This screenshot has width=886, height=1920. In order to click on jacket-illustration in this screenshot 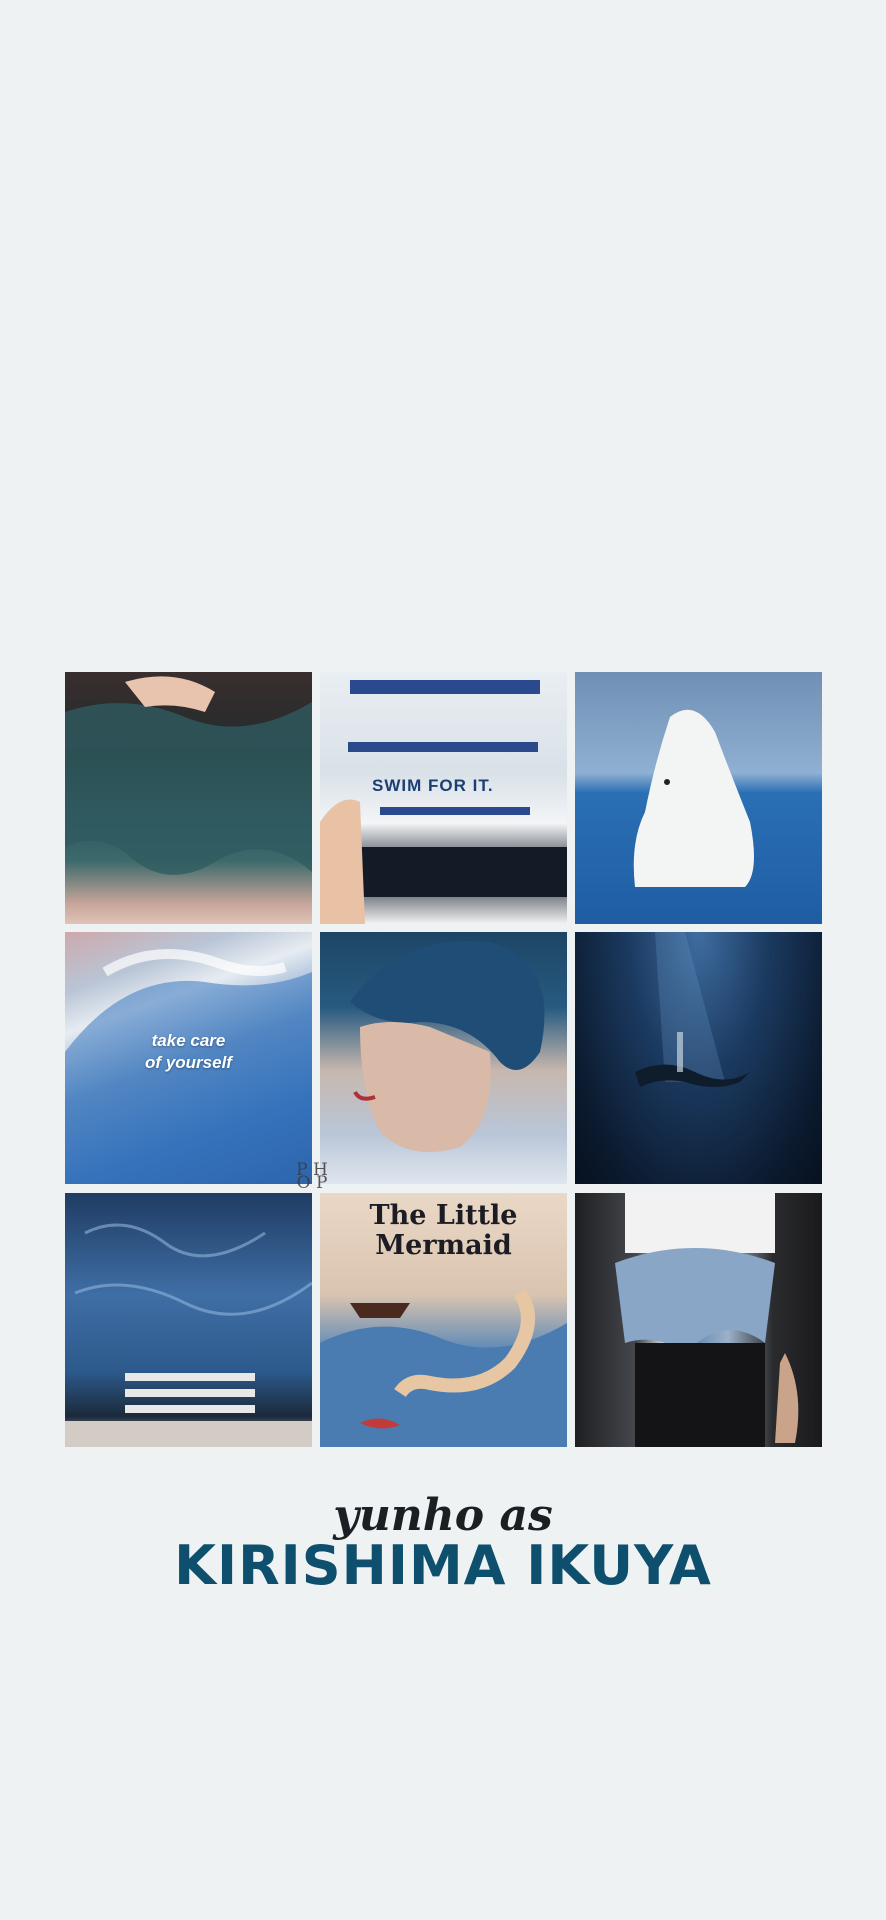, I will do `click(707, 1320)`.